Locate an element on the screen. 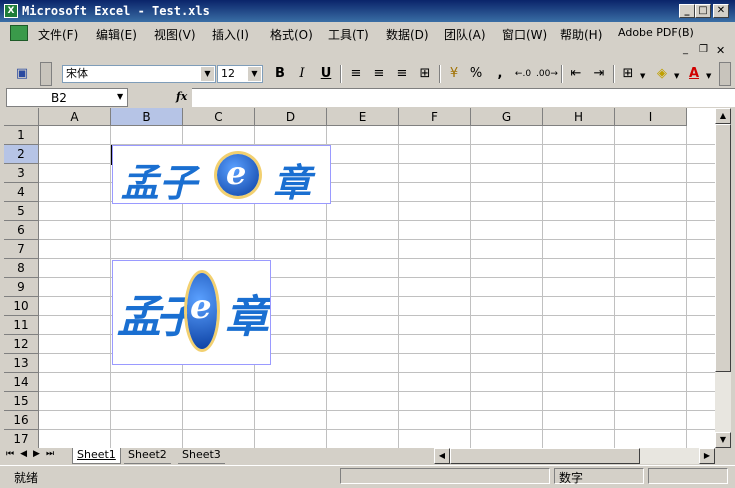 This screenshot has width=735, height=488. scroll-thumb is located at coordinates (723, 248).